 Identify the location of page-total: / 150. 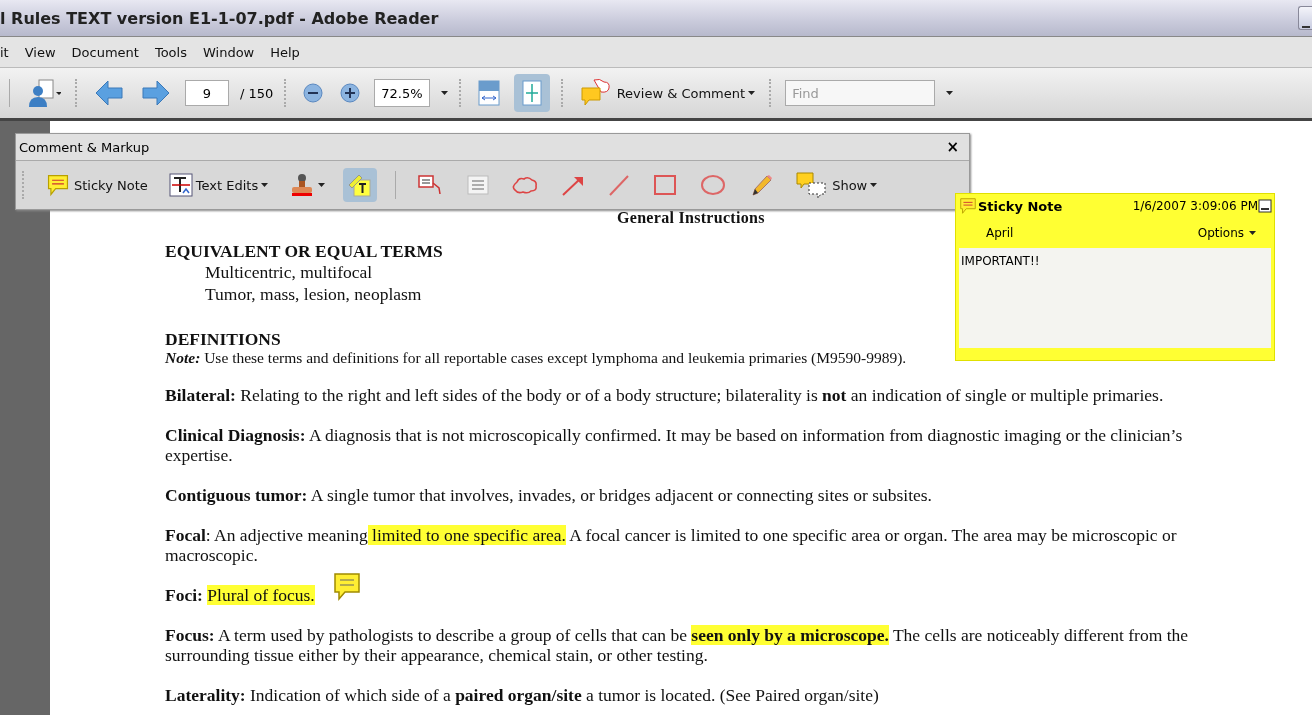
(257, 93).